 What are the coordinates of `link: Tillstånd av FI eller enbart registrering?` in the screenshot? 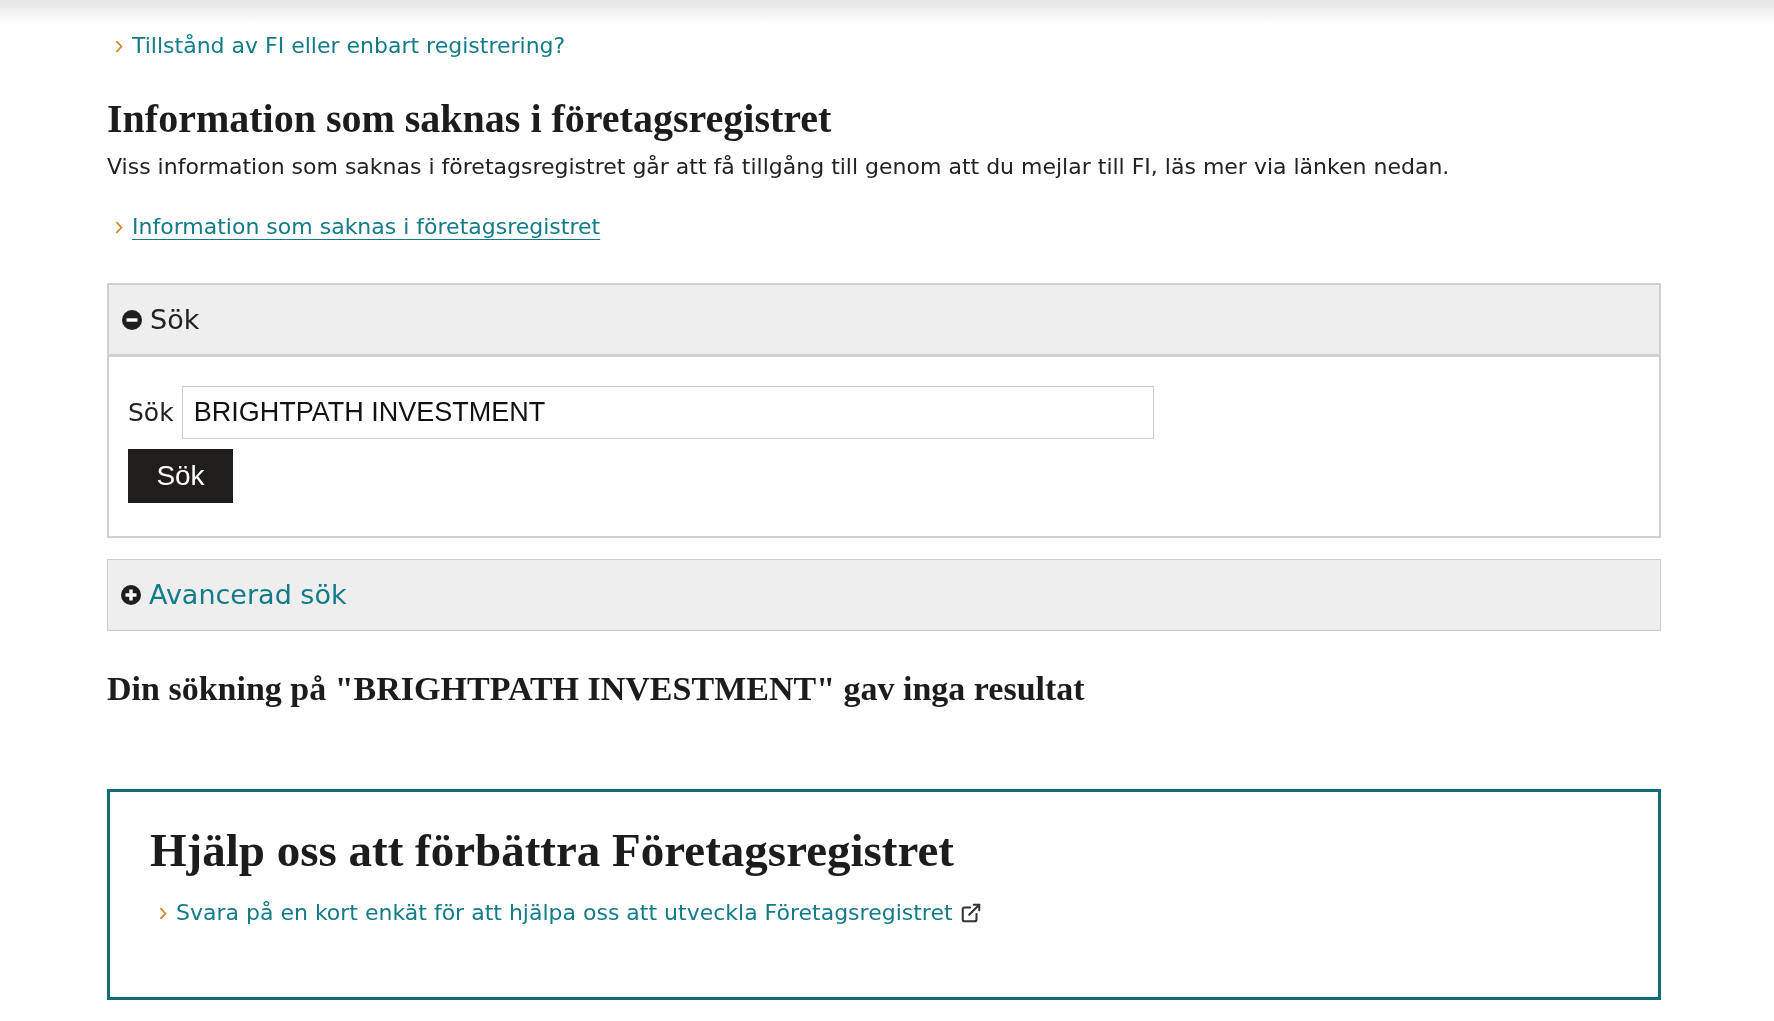 It's located at (340, 46).